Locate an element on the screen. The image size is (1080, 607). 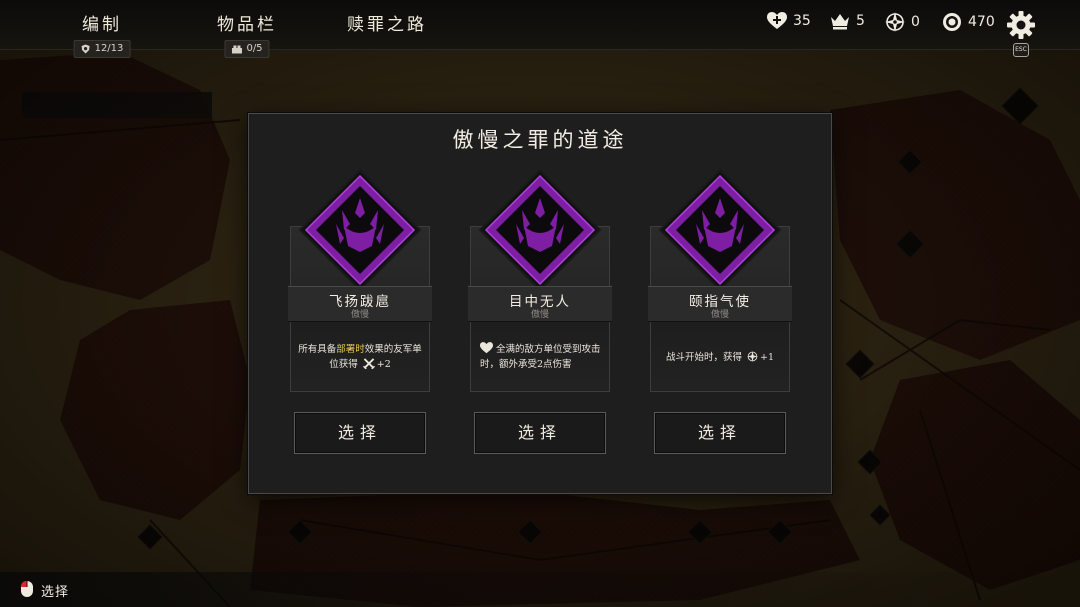
inventory-count-badge: 0/5 is located at coordinates (247, 49).